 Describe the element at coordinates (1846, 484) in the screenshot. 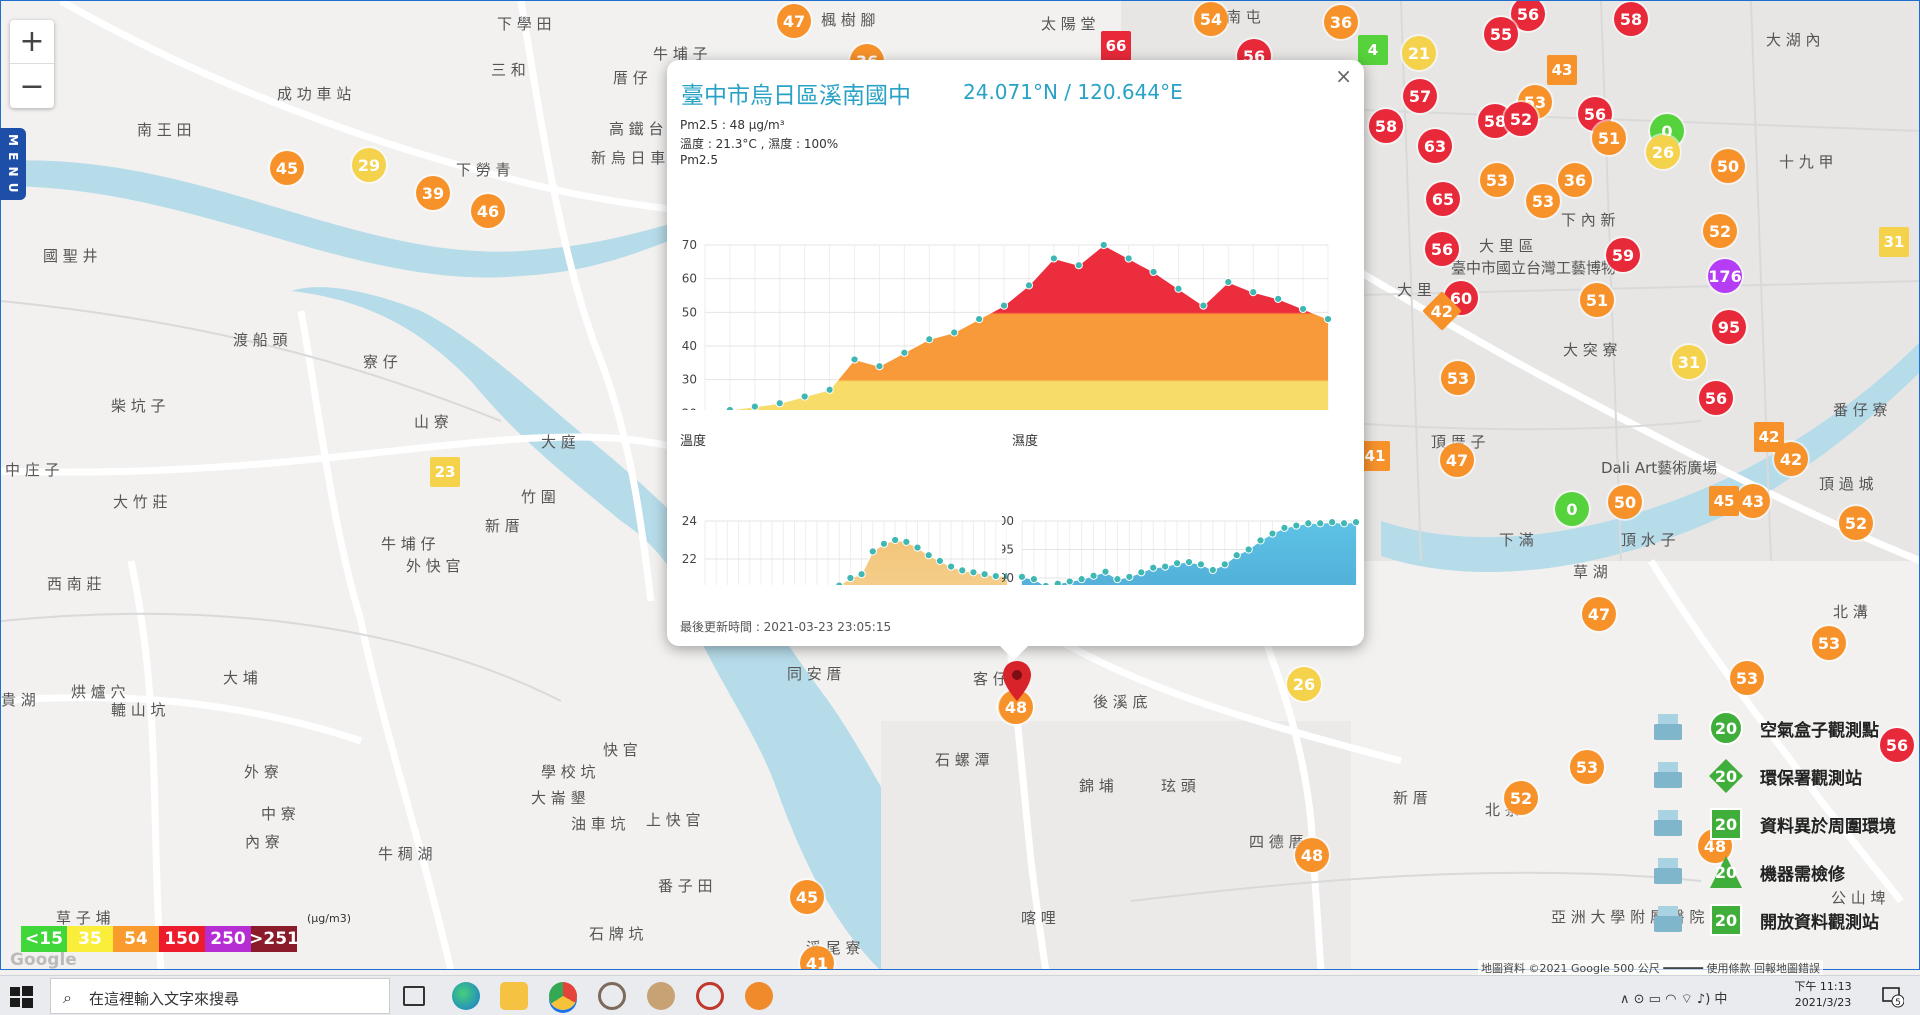

I see `place-label: 頂 過 城` at that location.